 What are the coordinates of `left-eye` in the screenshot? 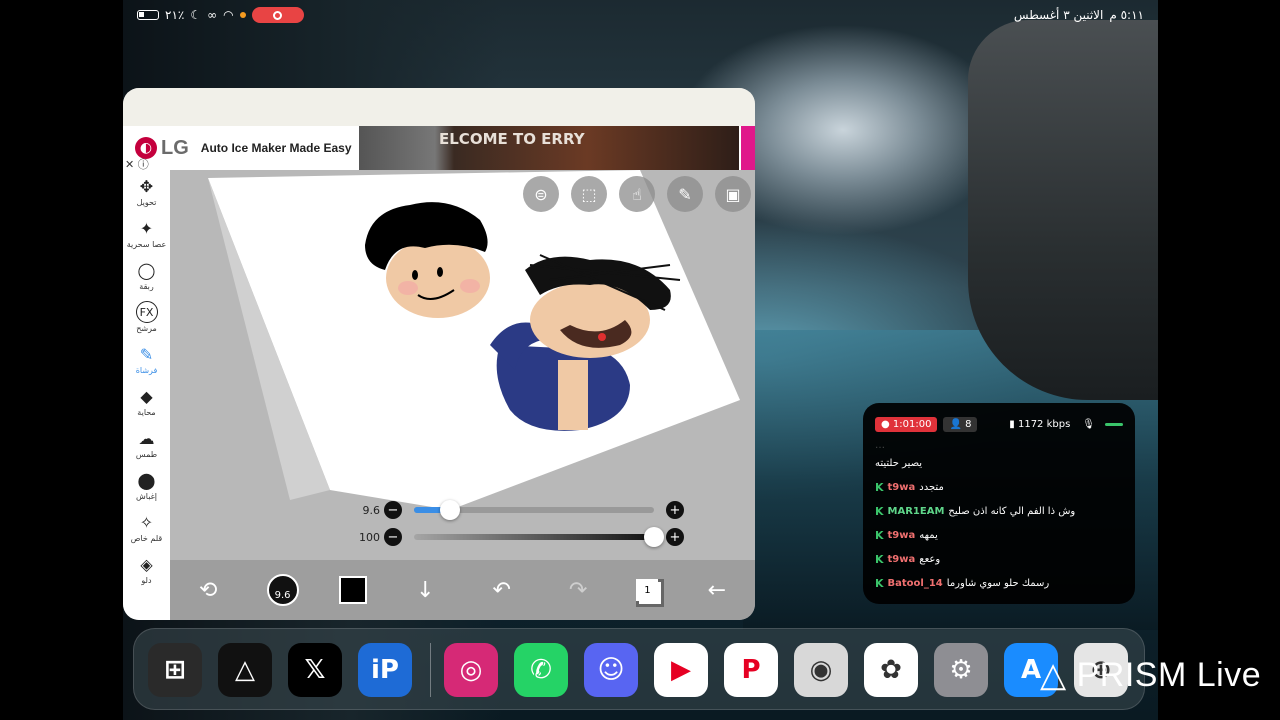 It's located at (415, 275).